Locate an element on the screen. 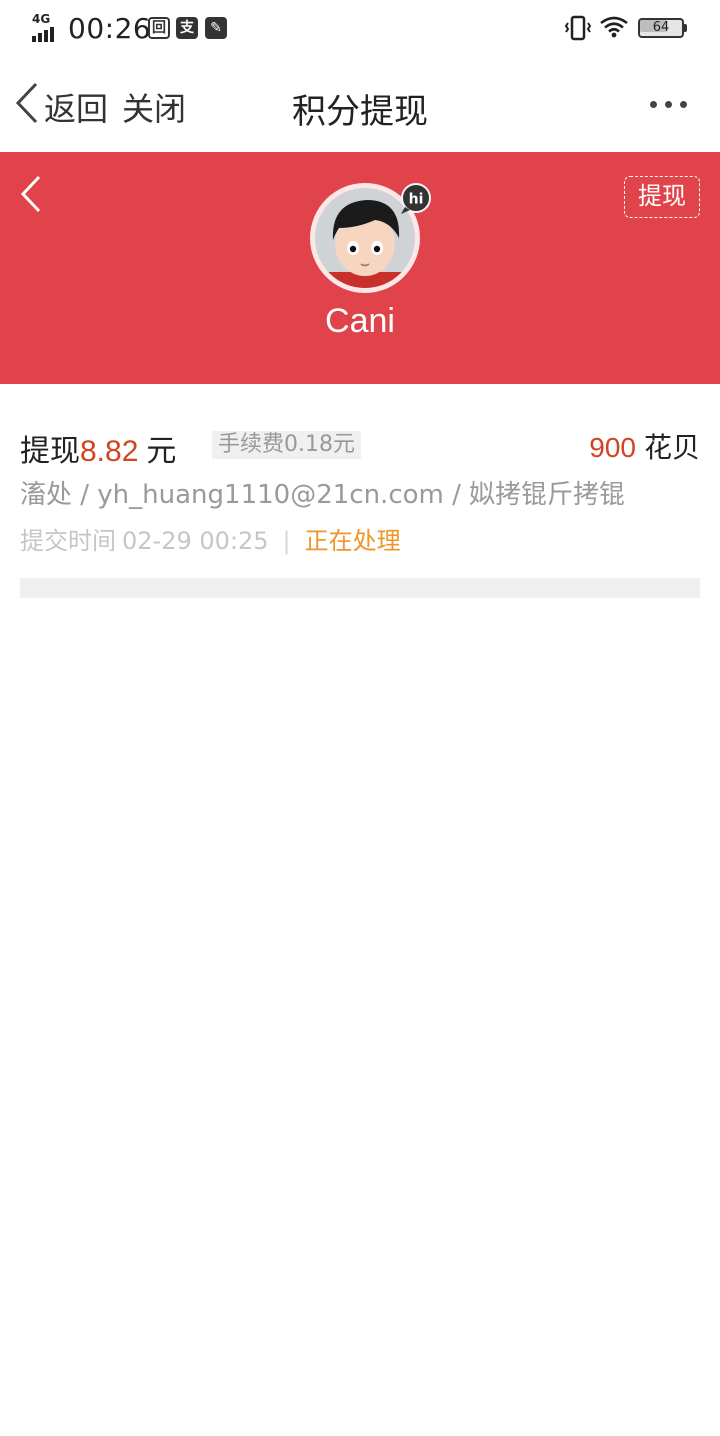  withdraw-button: 提现 is located at coordinates (662, 197).